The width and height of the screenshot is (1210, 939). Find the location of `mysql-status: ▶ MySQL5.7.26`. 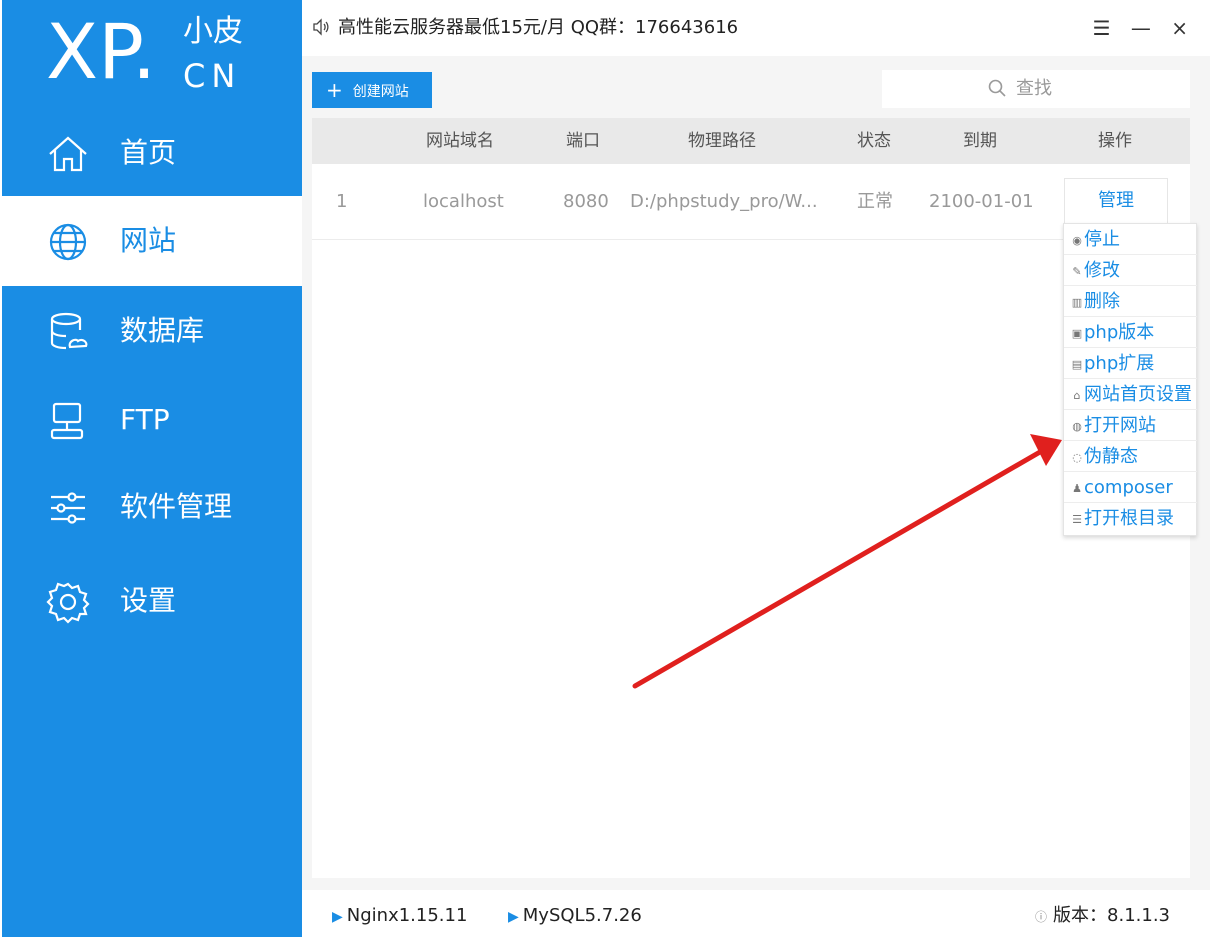

mysql-status: ▶ MySQL5.7.26 is located at coordinates (575, 914).